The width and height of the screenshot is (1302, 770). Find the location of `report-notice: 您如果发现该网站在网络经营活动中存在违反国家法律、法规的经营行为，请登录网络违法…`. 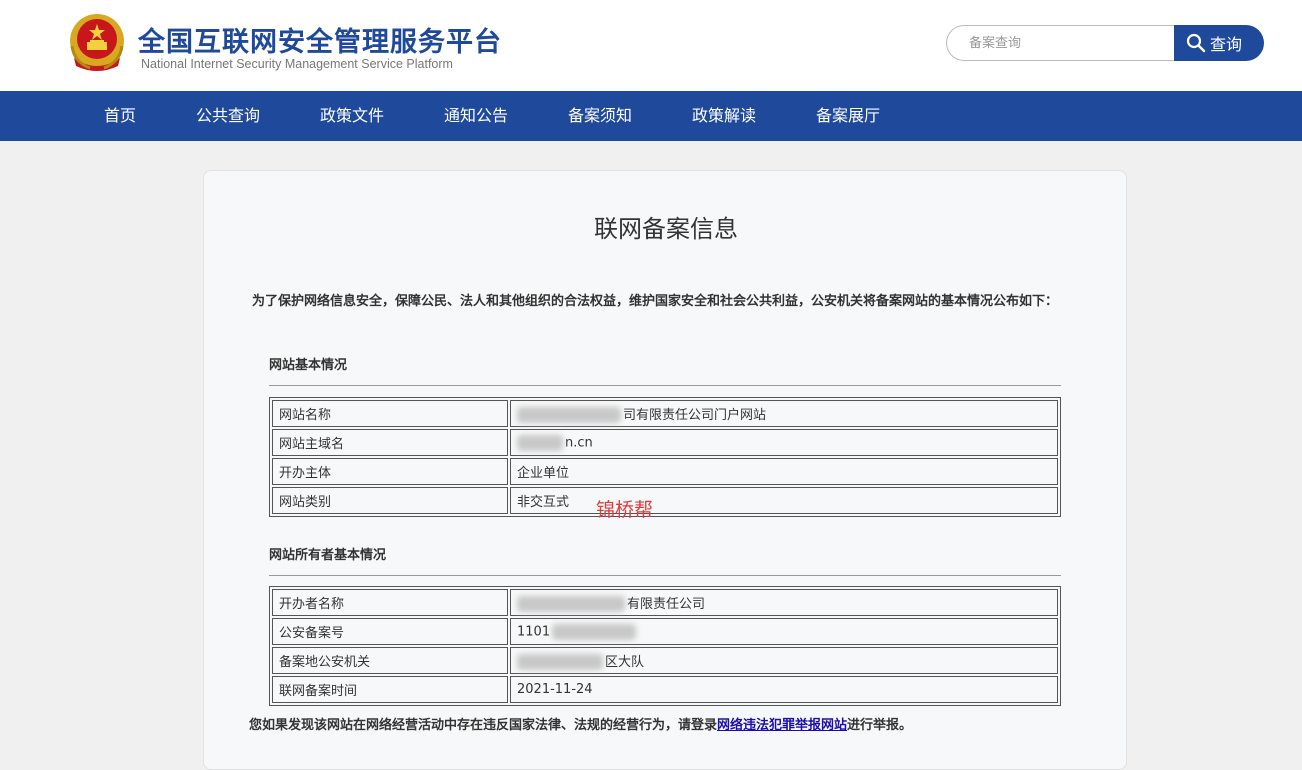

report-notice: 您如果发现该网站在网络经营活动中存在违反国家法律、法规的经营行为，请登录网络违法… is located at coordinates (580, 723).